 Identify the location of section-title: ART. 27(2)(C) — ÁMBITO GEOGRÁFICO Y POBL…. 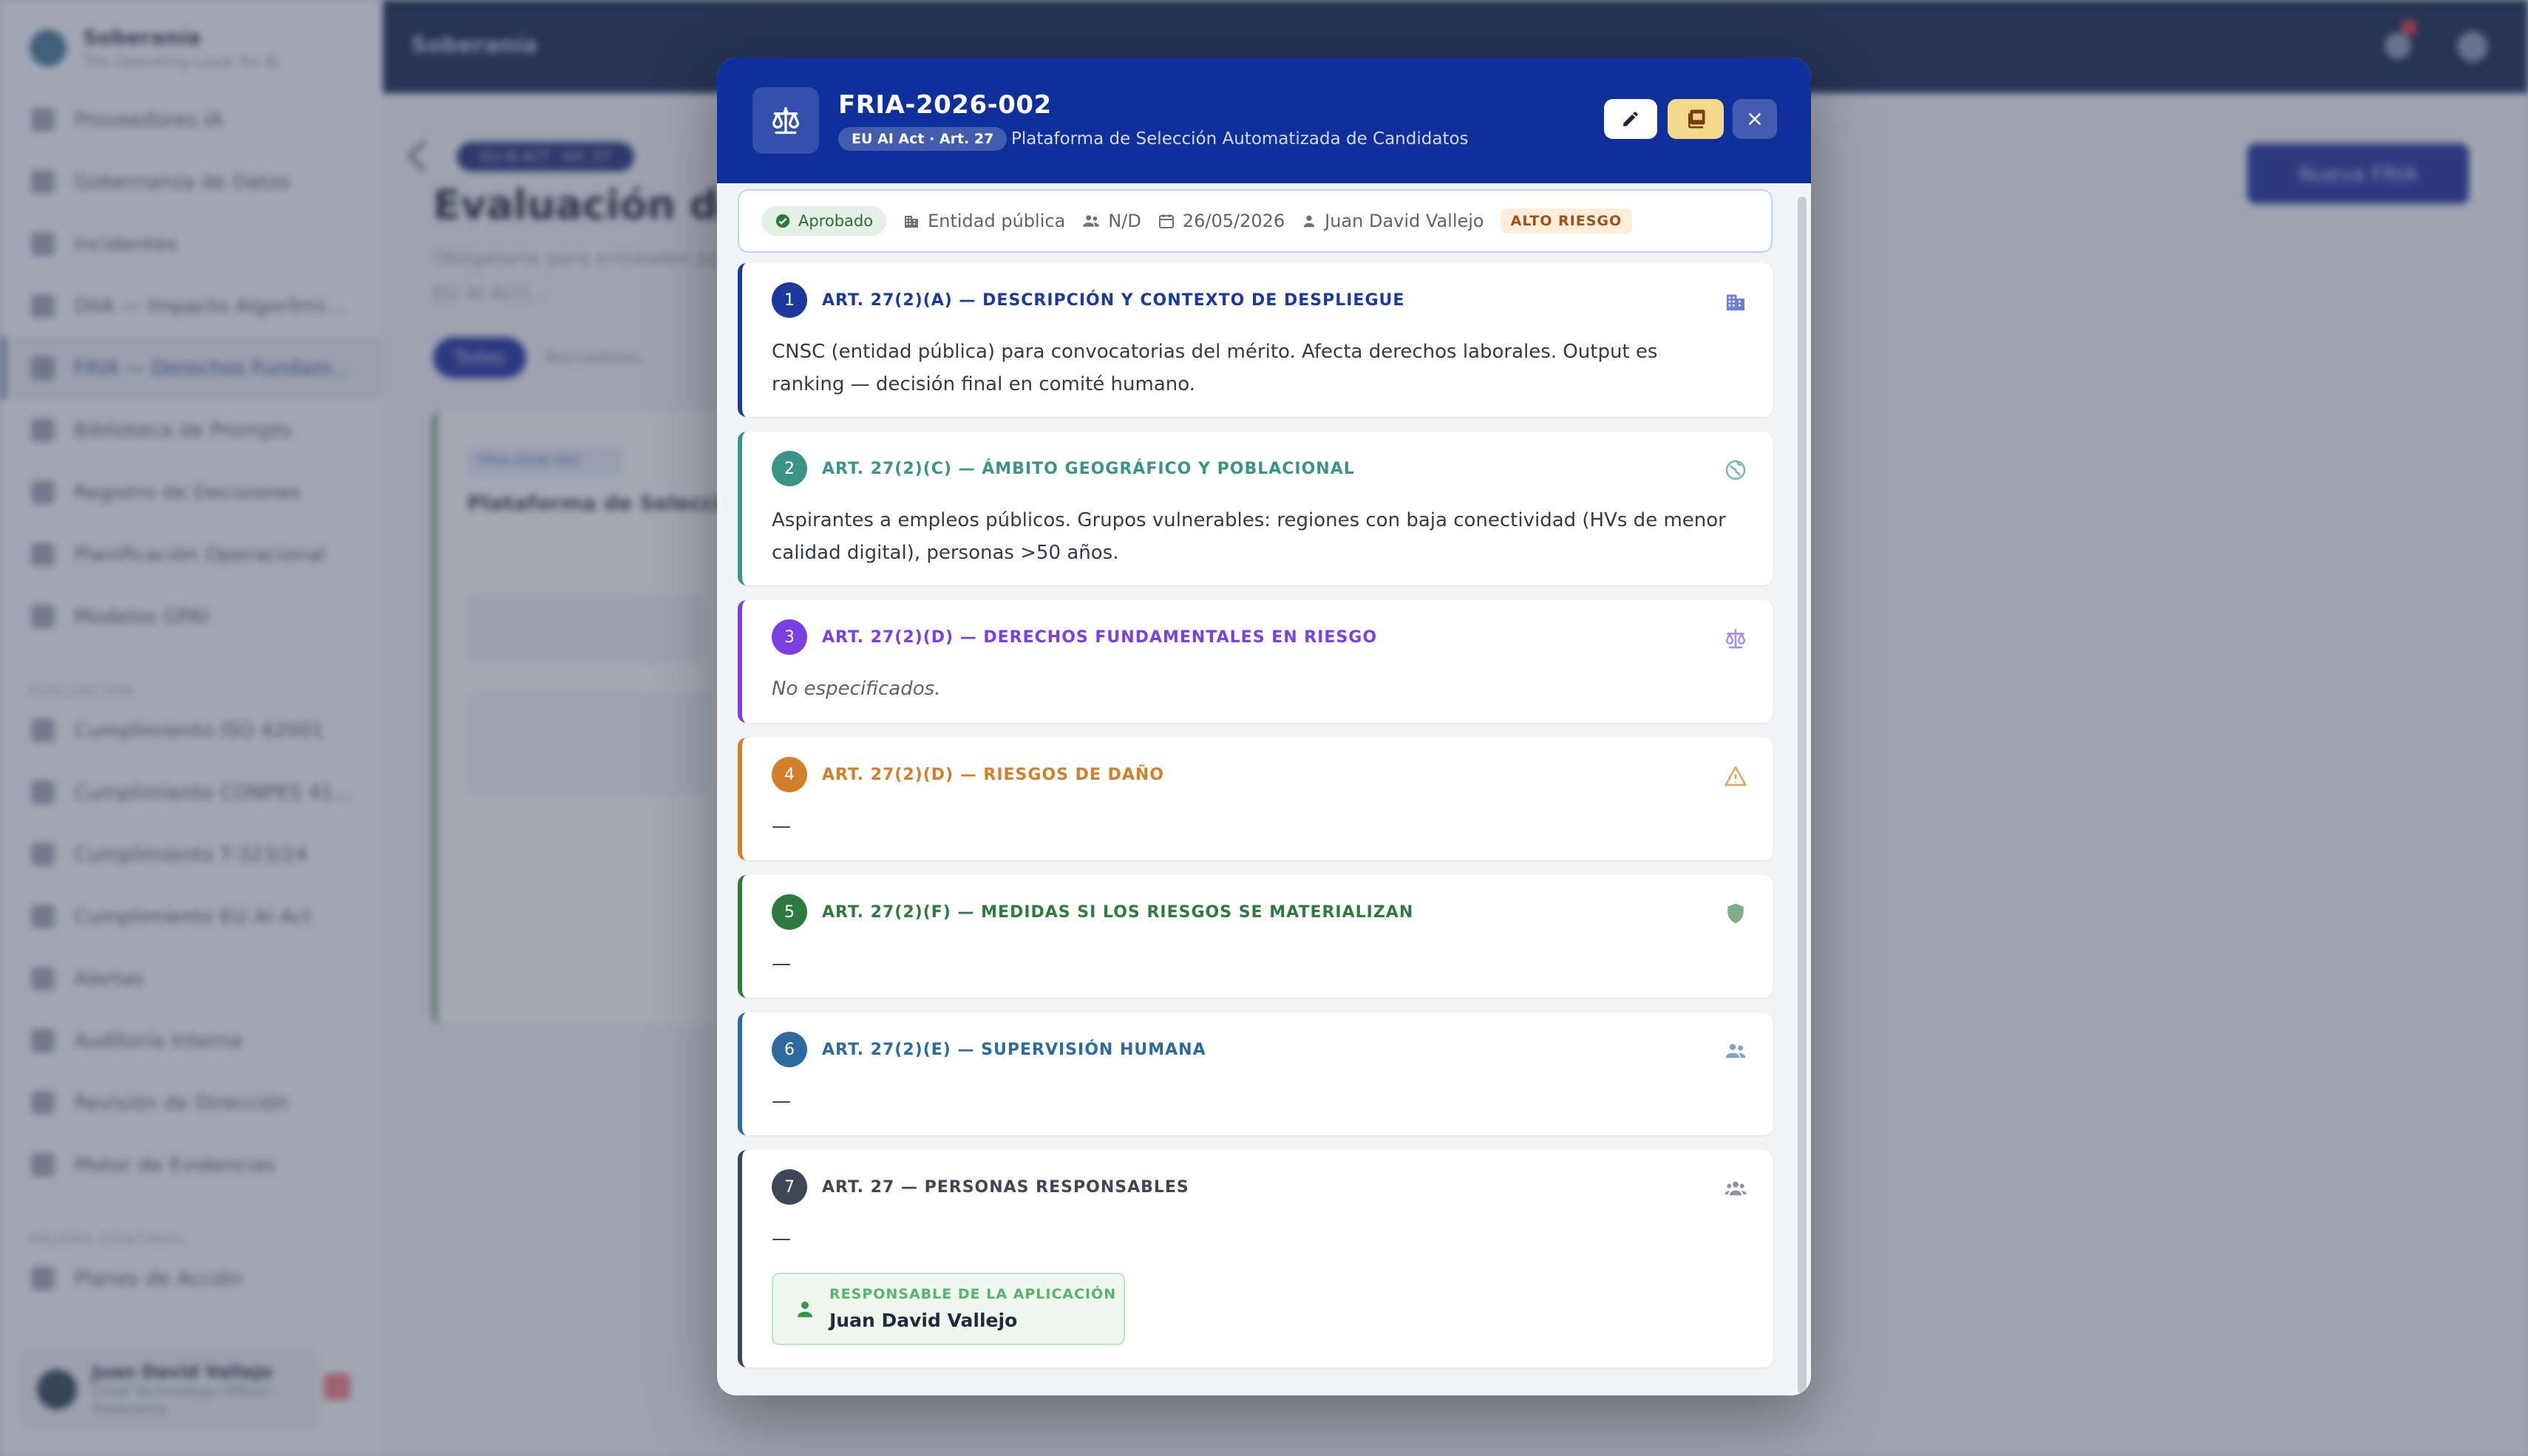
(1089, 468).